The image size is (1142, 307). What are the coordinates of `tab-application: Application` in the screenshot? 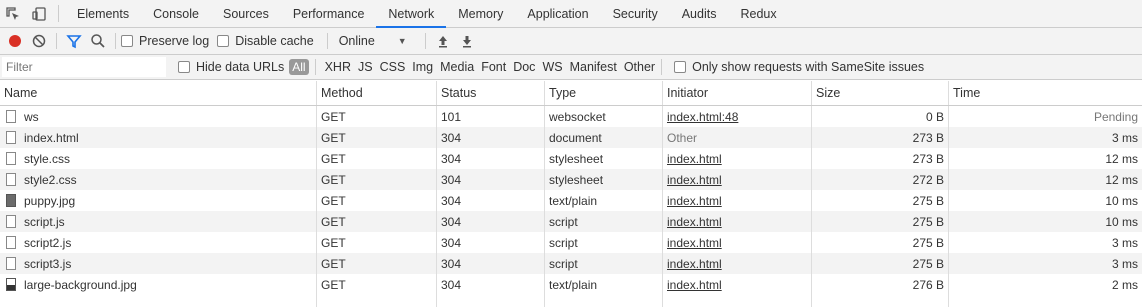 It's located at (557, 13).